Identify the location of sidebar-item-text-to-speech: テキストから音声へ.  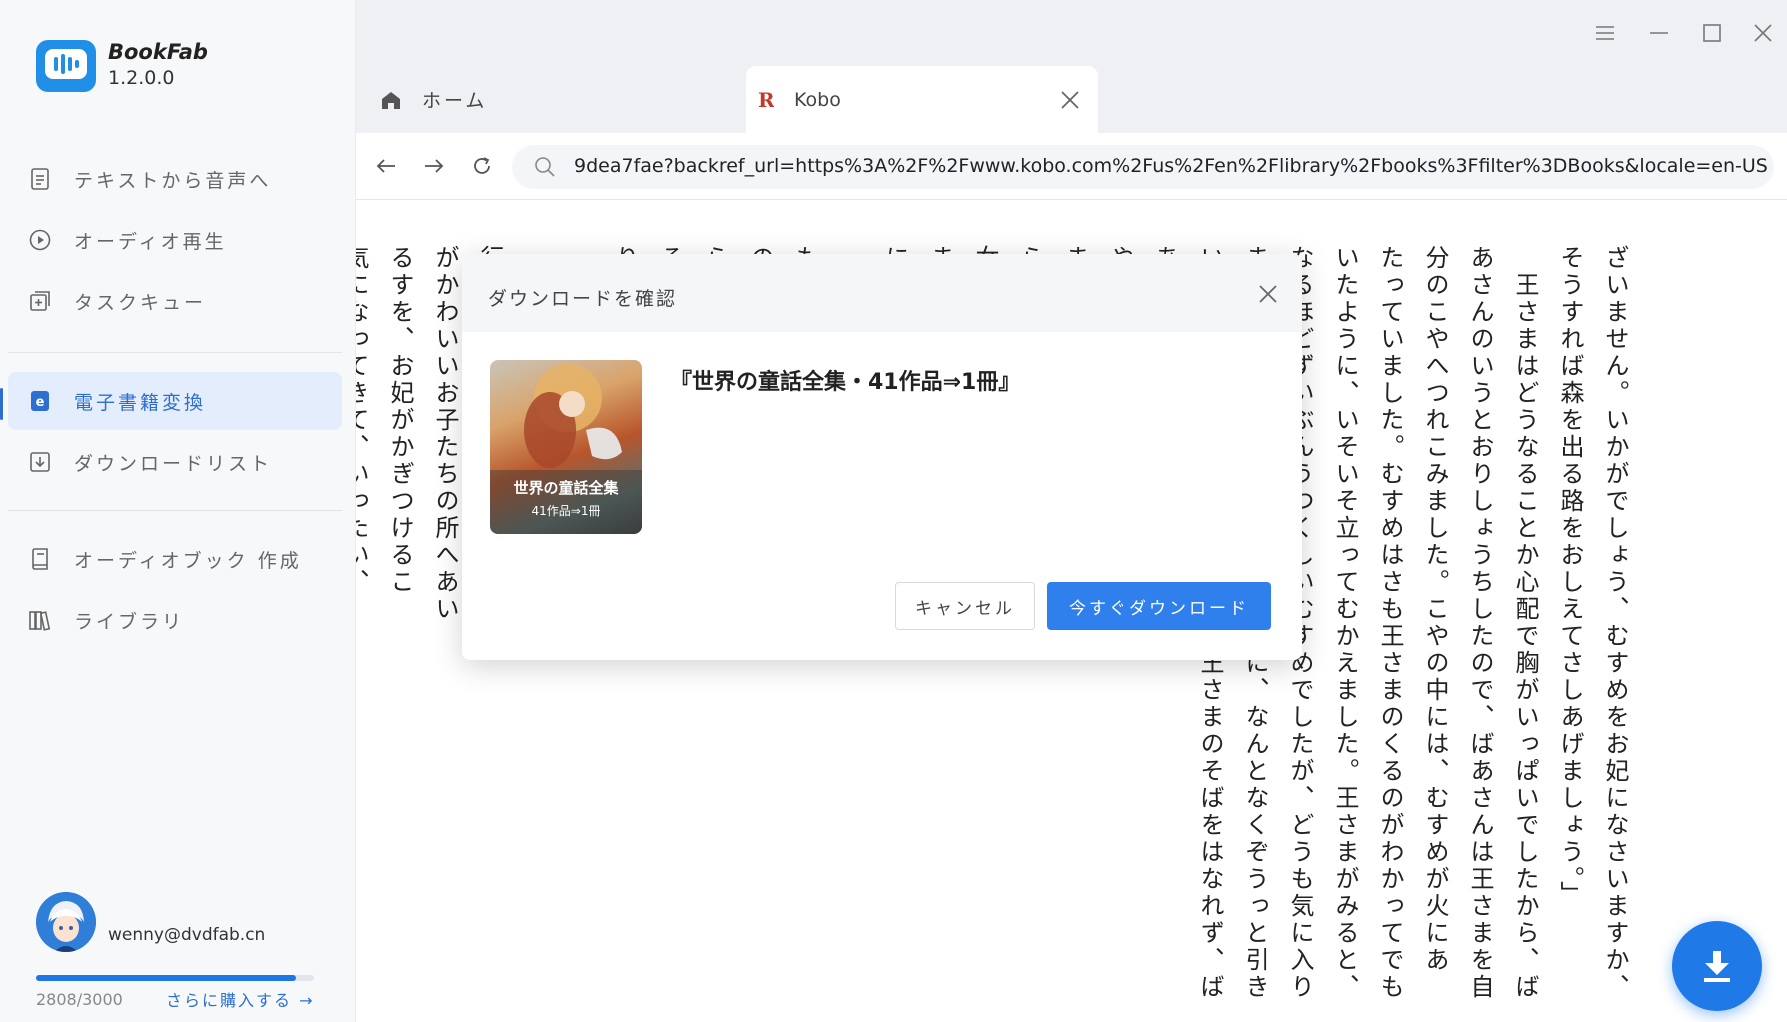
(175, 179).